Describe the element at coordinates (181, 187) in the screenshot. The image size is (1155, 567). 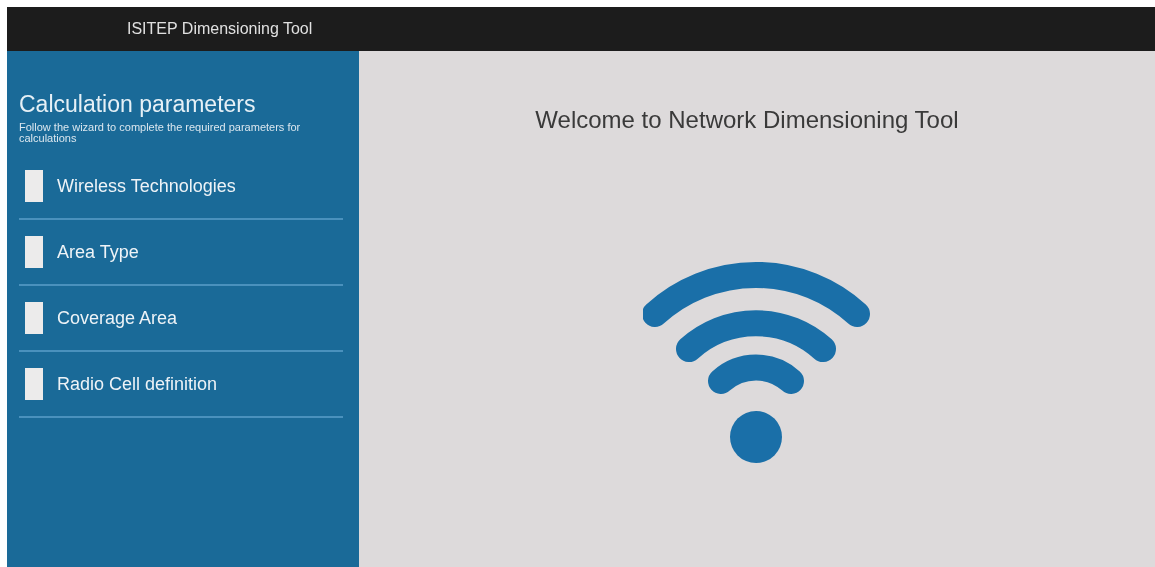
I see `wizard-step: Wireless Technologies` at that location.